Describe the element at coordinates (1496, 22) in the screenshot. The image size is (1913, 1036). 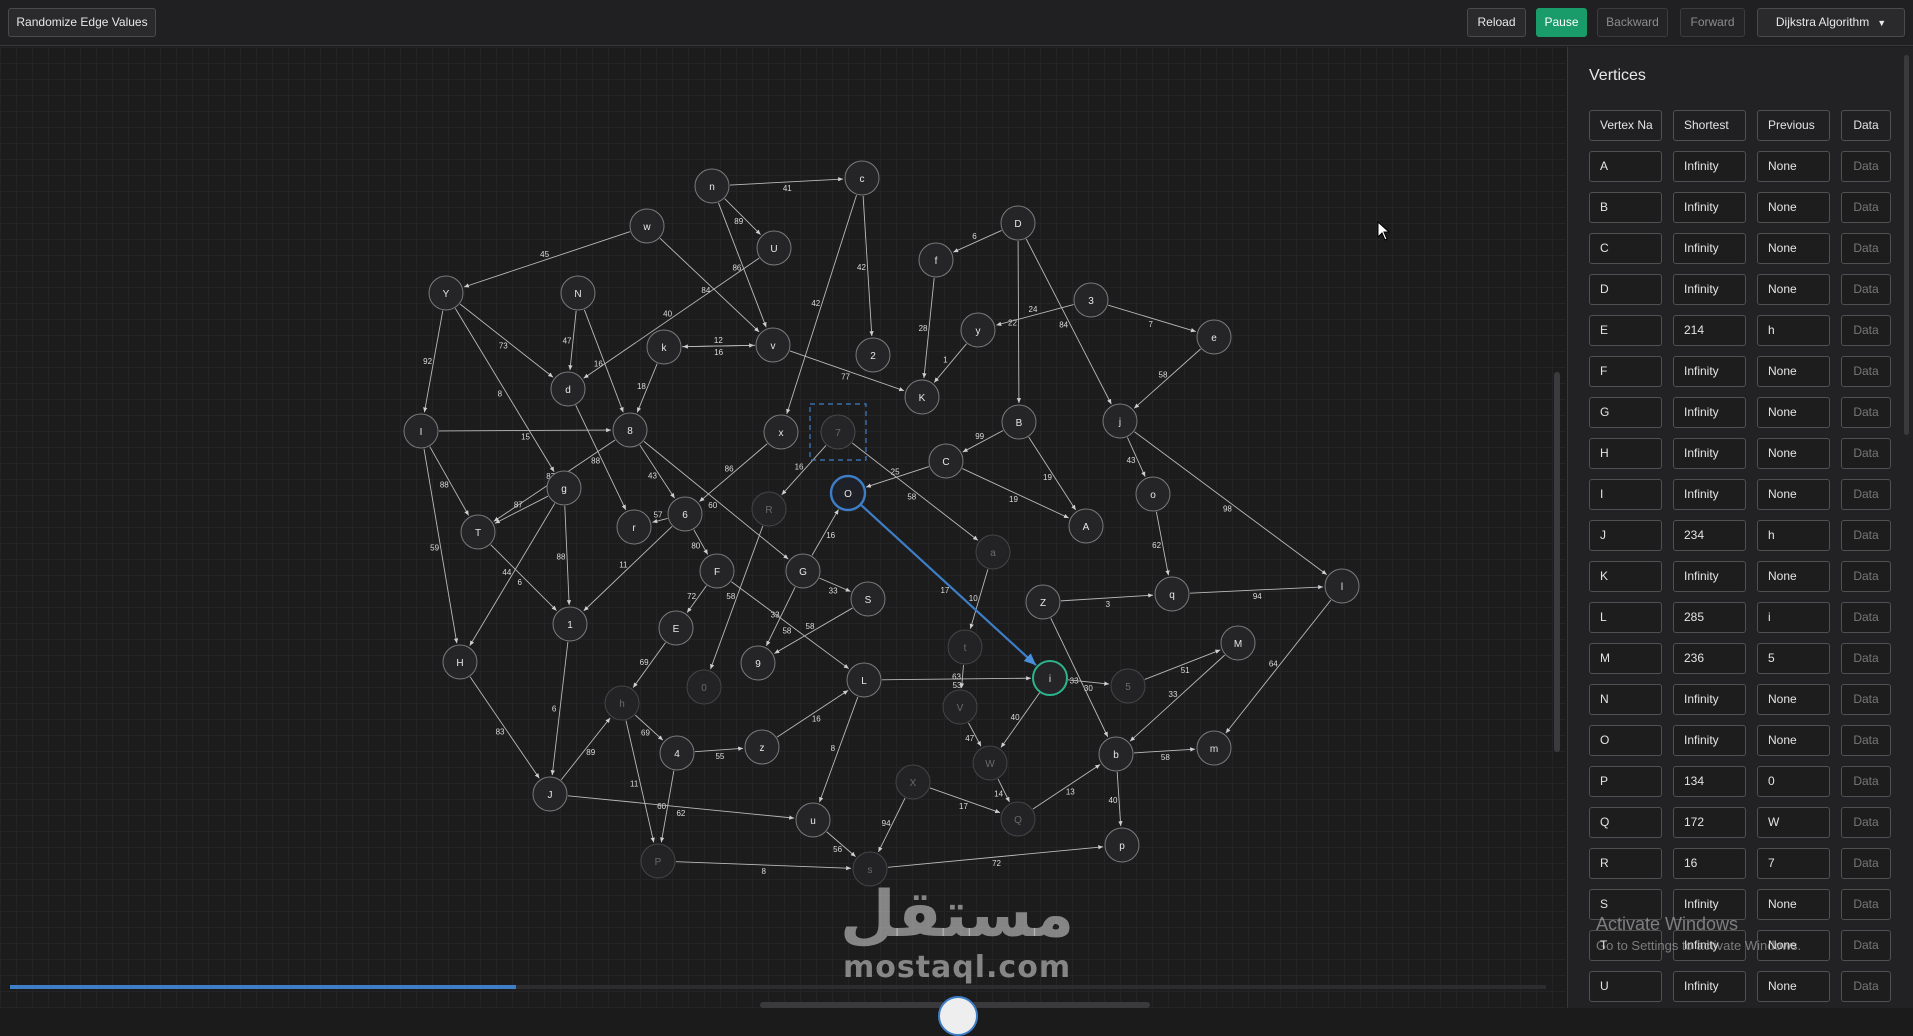
I see `reload-button: Reload` at that location.